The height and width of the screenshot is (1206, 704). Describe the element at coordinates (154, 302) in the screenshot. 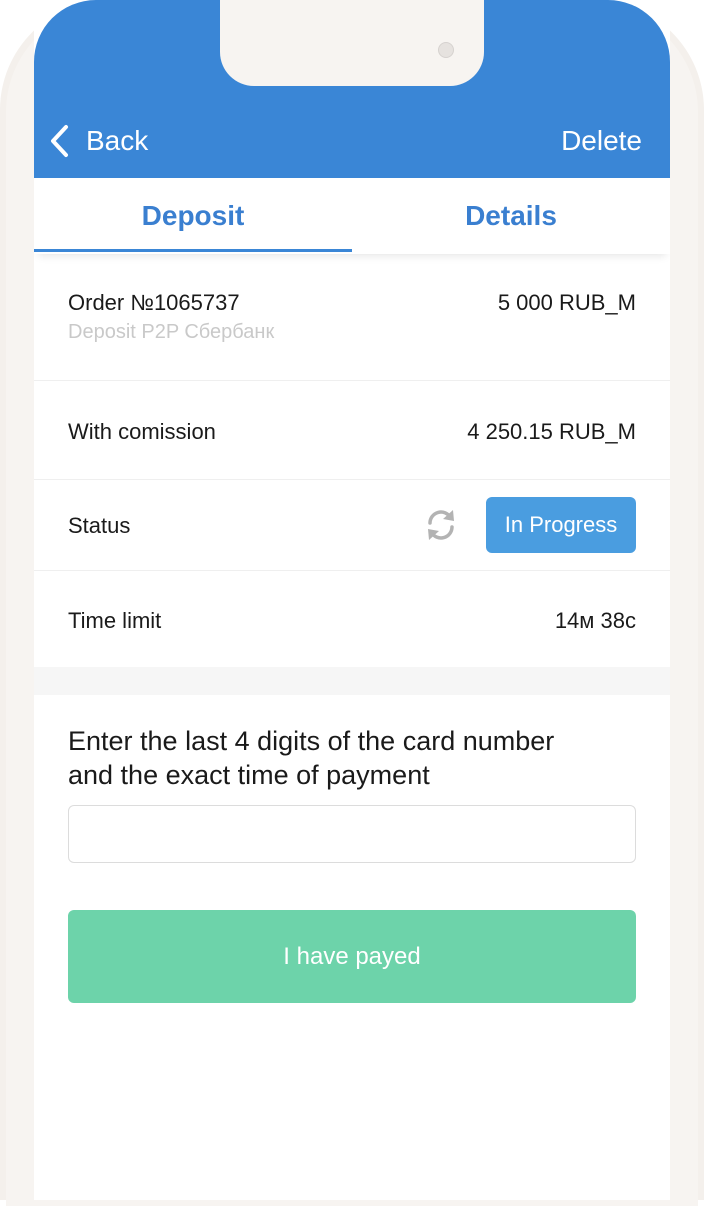

I see `order-number: Order №1065737` at that location.